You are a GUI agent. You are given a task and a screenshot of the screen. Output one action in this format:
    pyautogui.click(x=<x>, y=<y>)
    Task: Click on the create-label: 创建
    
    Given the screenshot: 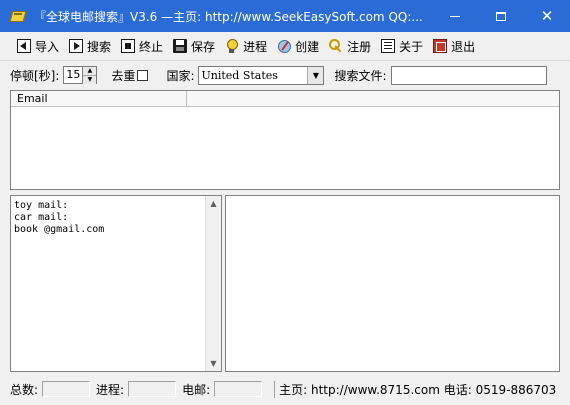 What is the action you would take?
    pyautogui.click(x=307, y=46)
    